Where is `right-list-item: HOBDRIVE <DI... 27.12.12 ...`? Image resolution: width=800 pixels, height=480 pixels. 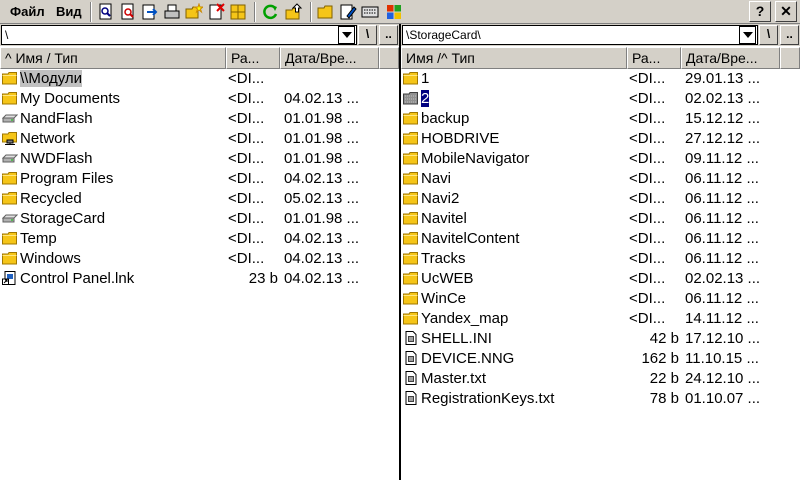
right-list-item: HOBDRIVE <DI... 27.12.12 ... is located at coordinates (590, 139).